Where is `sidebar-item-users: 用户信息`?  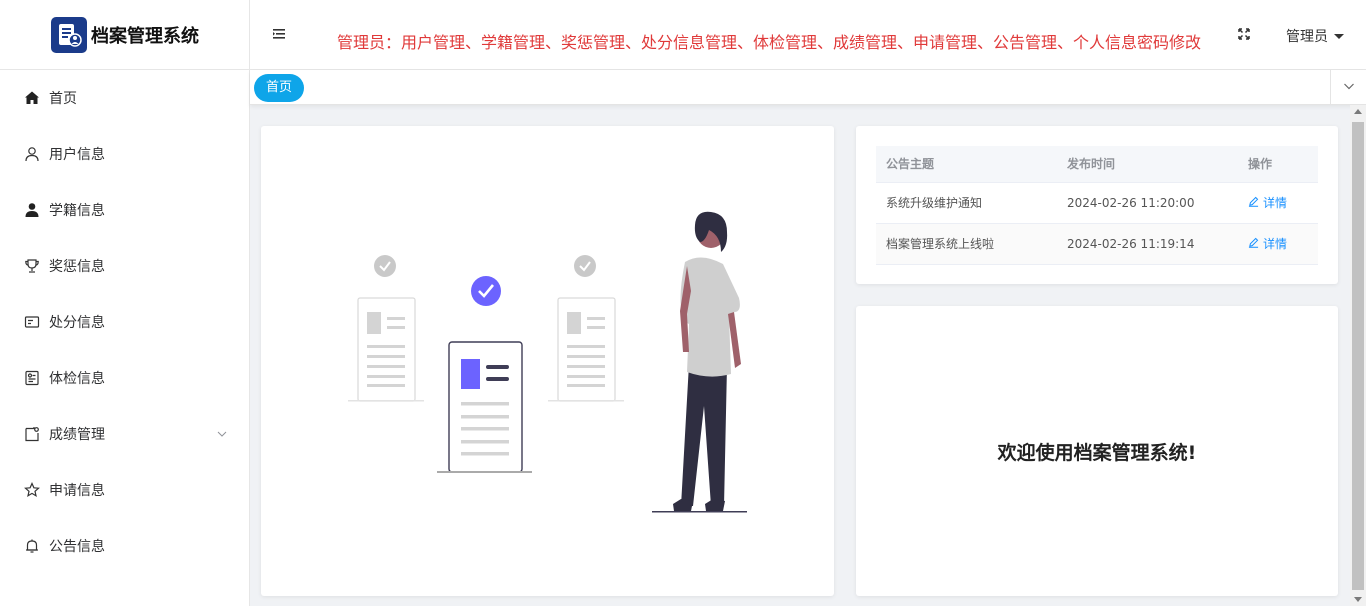
sidebar-item-users: 用户信息 is located at coordinates (124, 154).